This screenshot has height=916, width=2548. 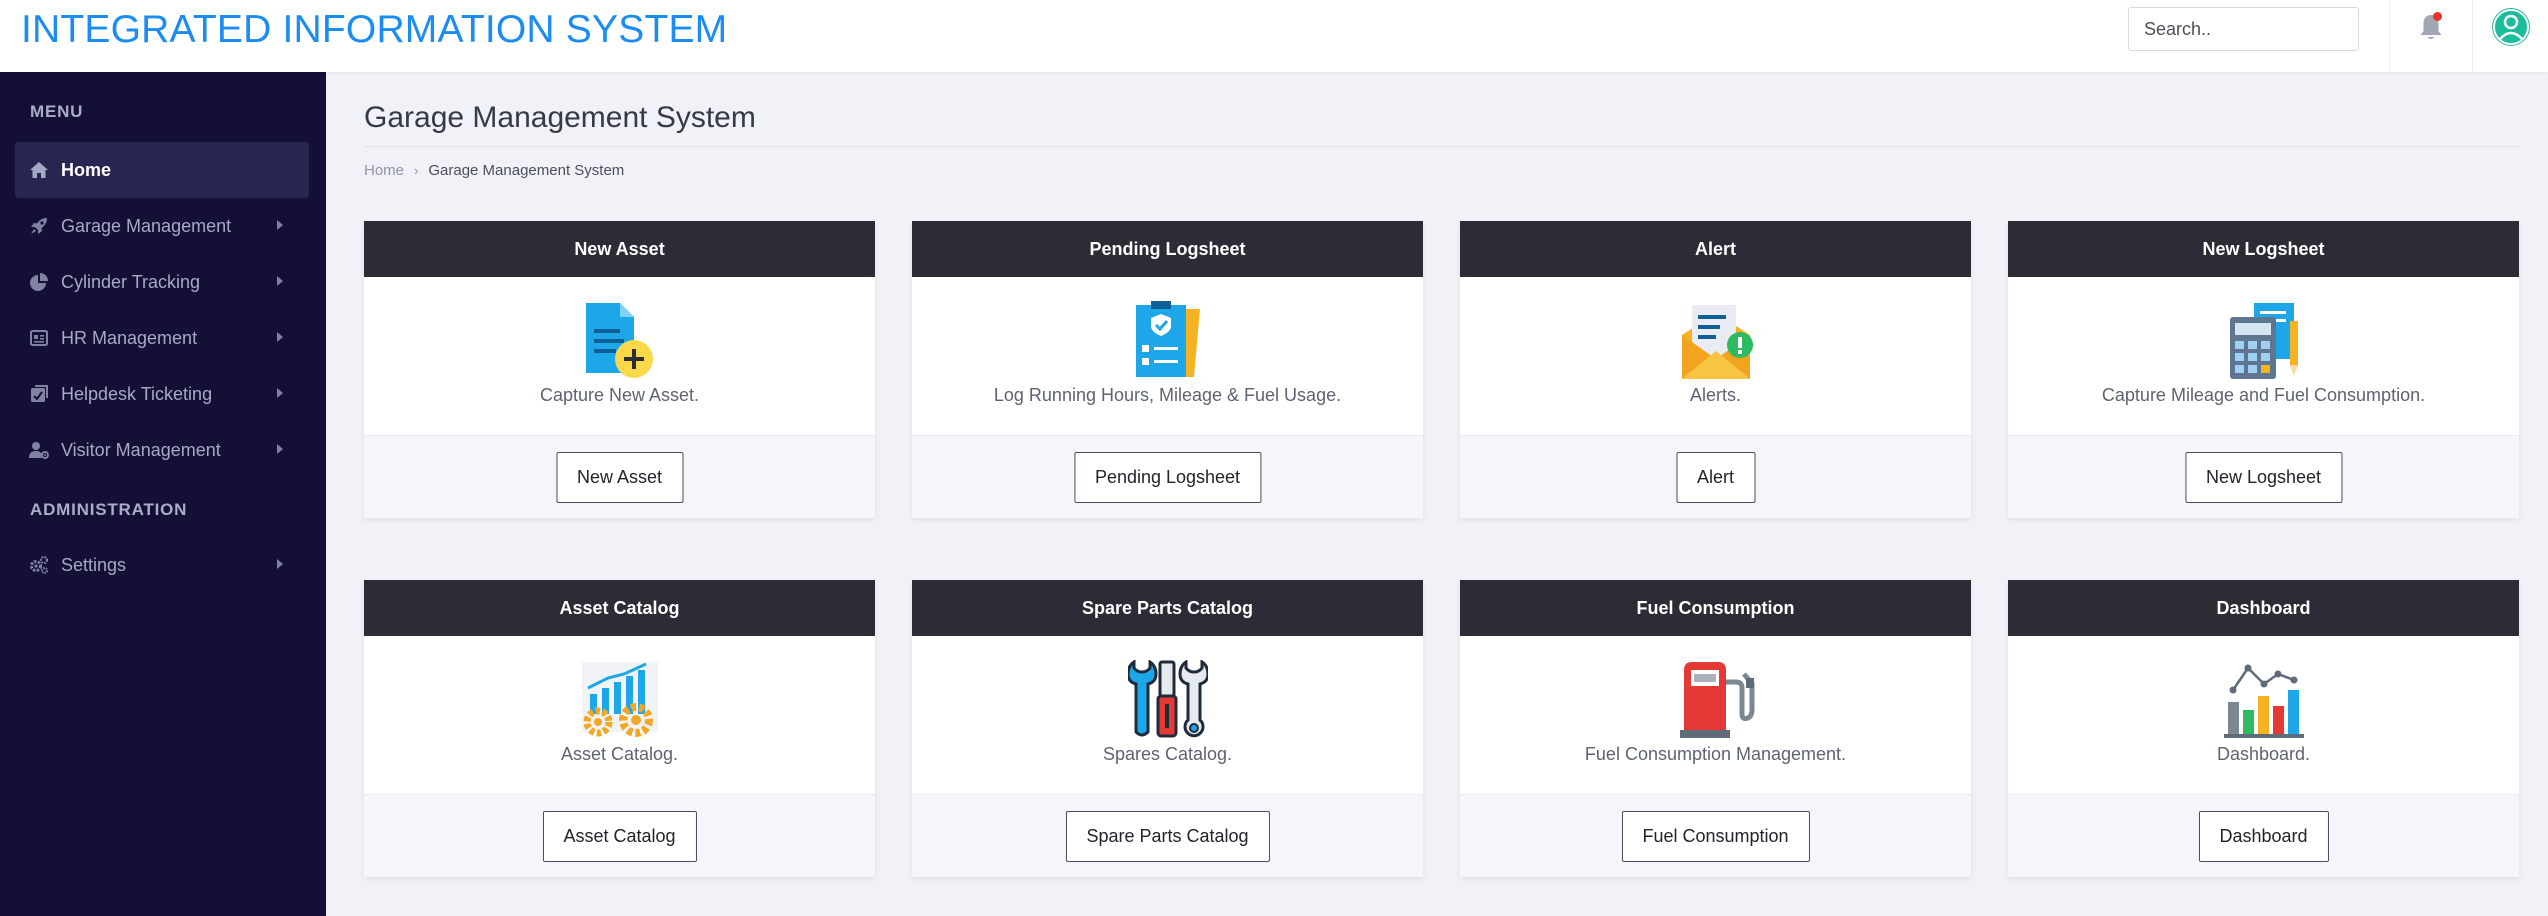 I want to click on sidebar-item-label: Helpdesk Ticketing, so click(x=137, y=394).